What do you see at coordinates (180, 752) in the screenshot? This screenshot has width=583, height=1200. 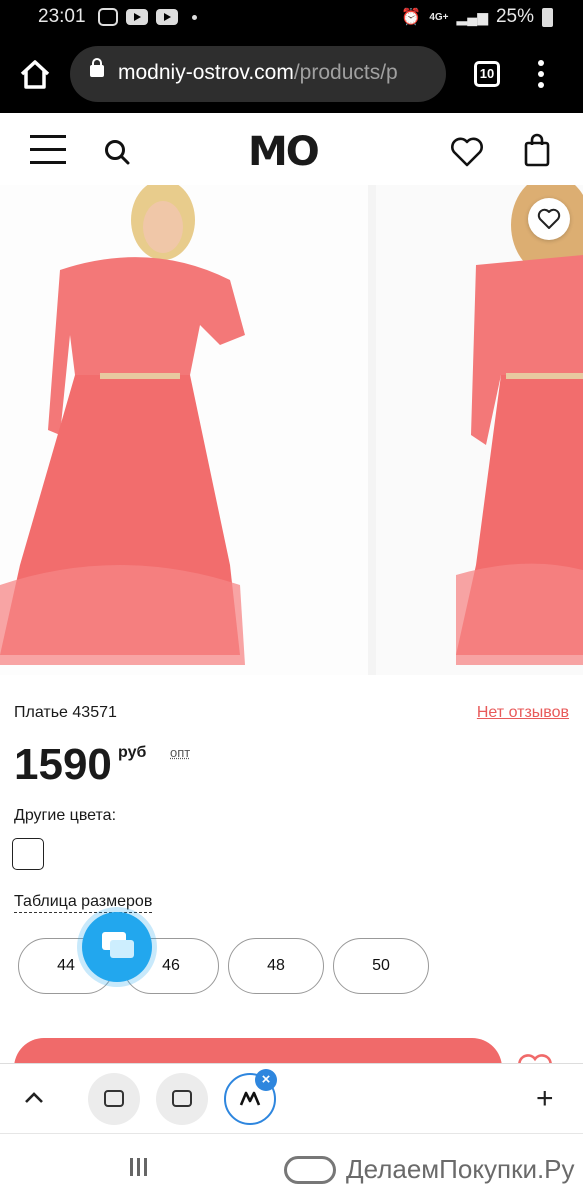 I see `wholesale-link: опт` at bounding box center [180, 752].